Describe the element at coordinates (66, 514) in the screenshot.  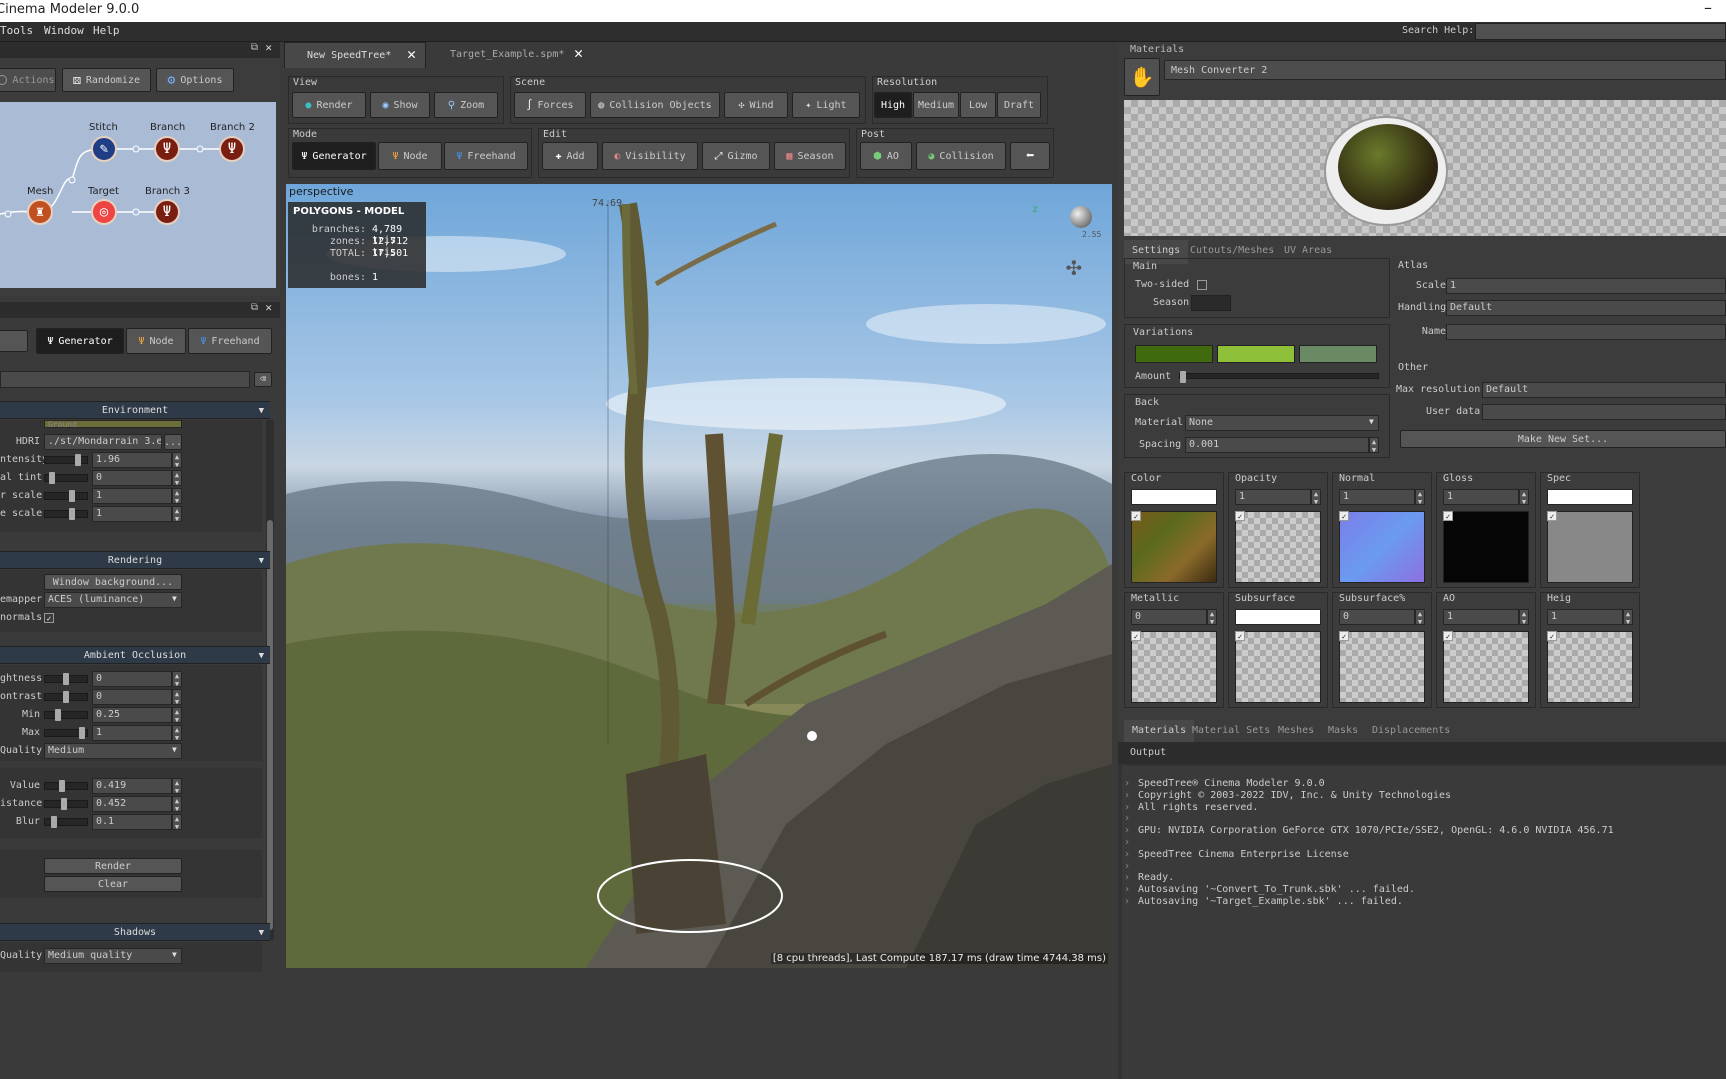
I see `scale-2-slider` at that location.